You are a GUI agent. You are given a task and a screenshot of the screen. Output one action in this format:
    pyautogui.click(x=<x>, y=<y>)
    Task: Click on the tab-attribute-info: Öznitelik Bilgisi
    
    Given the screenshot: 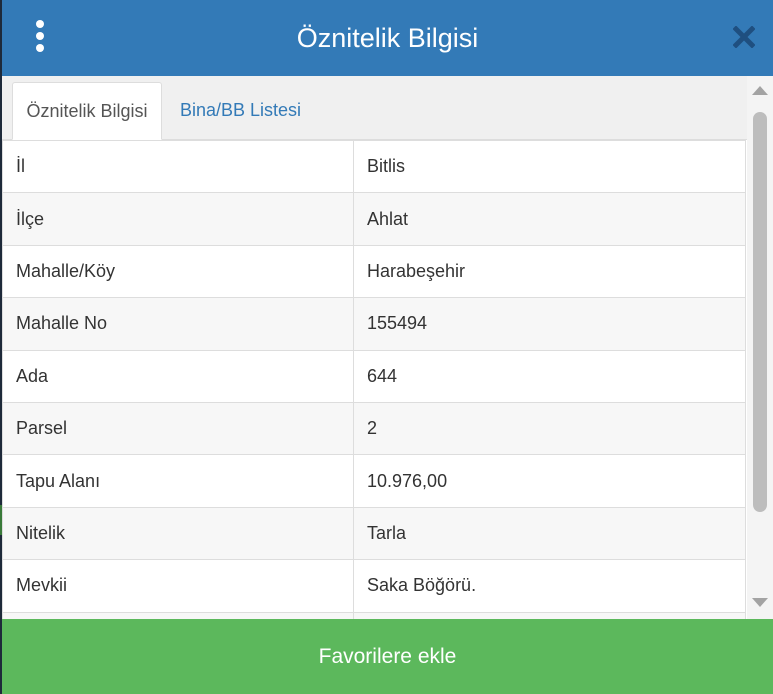 What is the action you would take?
    pyautogui.click(x=87, y=111)
    